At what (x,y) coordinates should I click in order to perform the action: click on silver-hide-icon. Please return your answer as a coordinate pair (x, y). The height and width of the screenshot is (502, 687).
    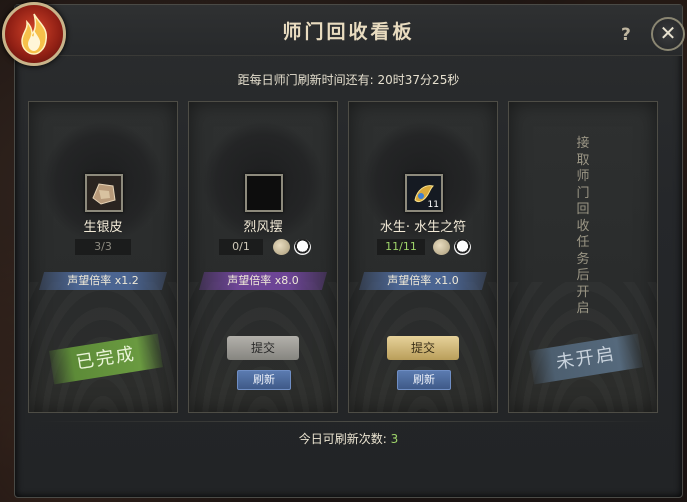
    Looking at the image, I should click on (104, 193).